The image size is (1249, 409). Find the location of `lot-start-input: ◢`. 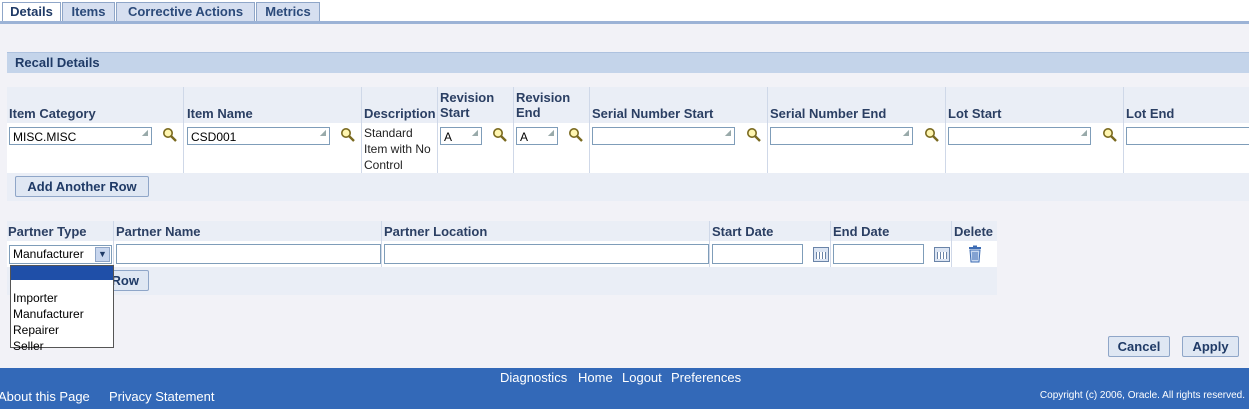

lot-start-input: ◢ is located at coordinates (1019, 136).